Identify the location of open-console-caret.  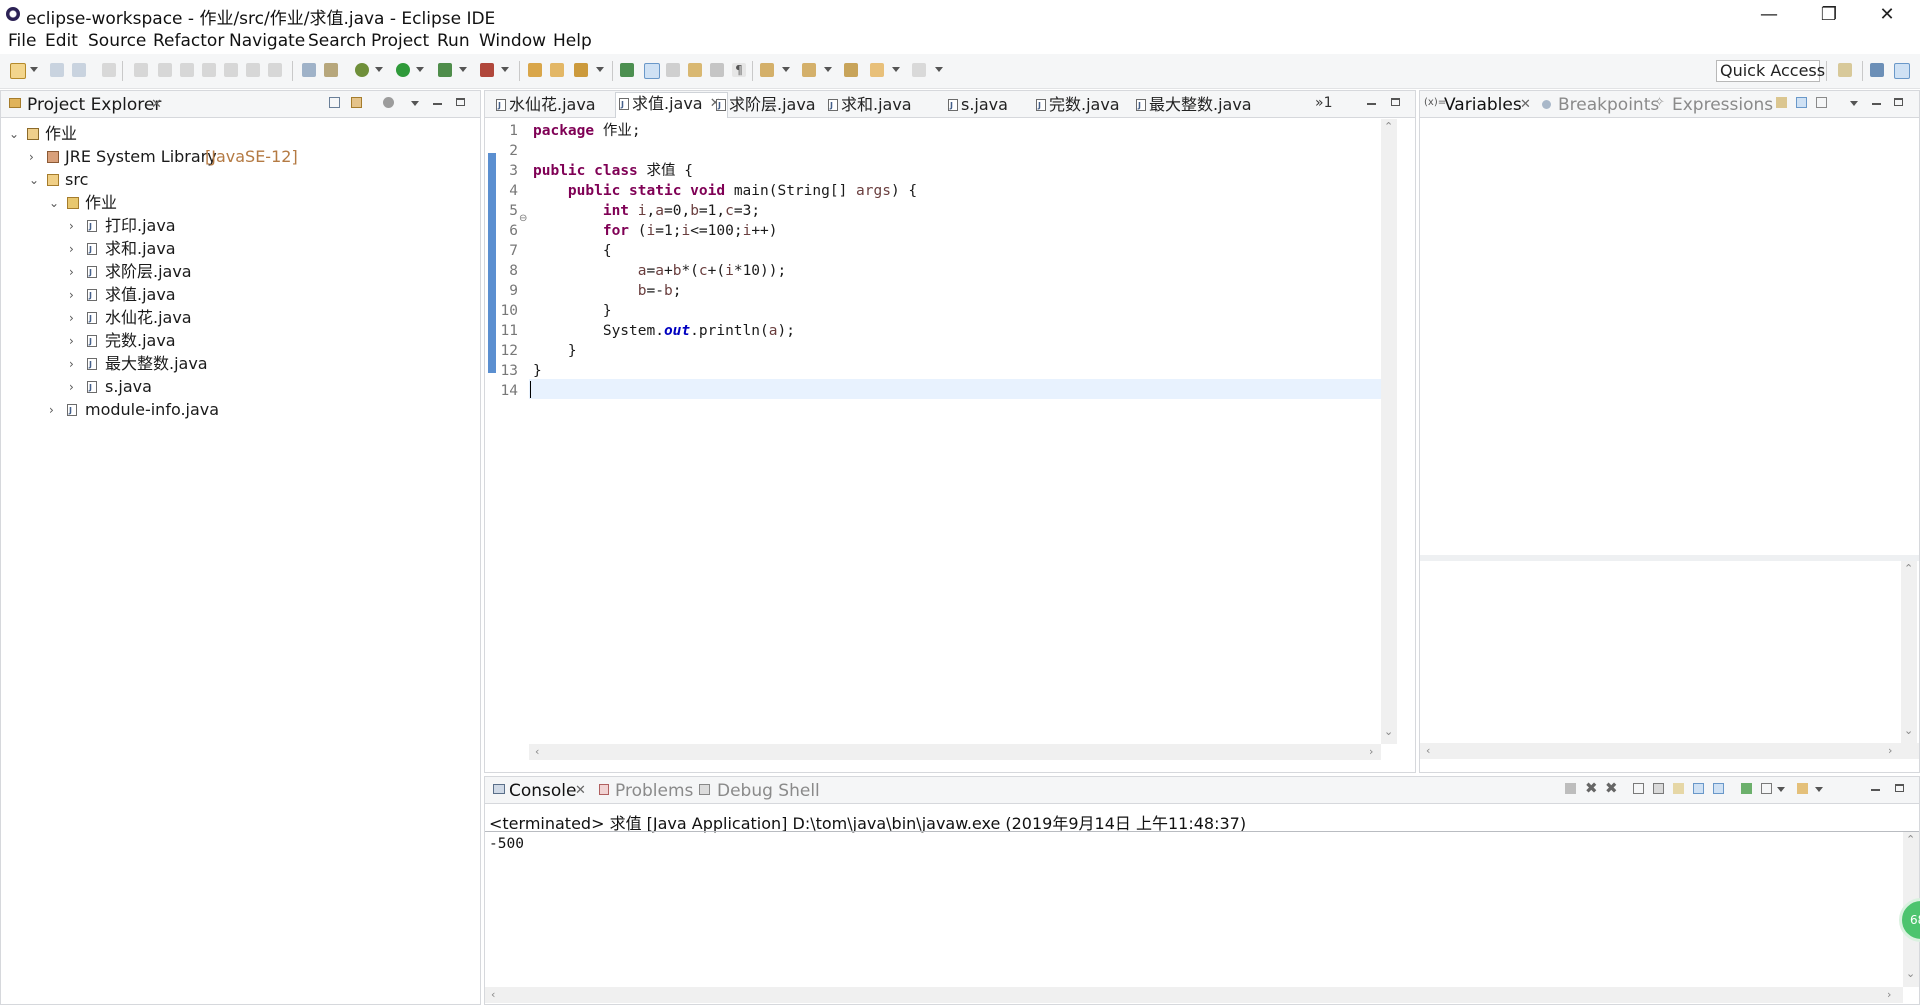
(1819, 789).